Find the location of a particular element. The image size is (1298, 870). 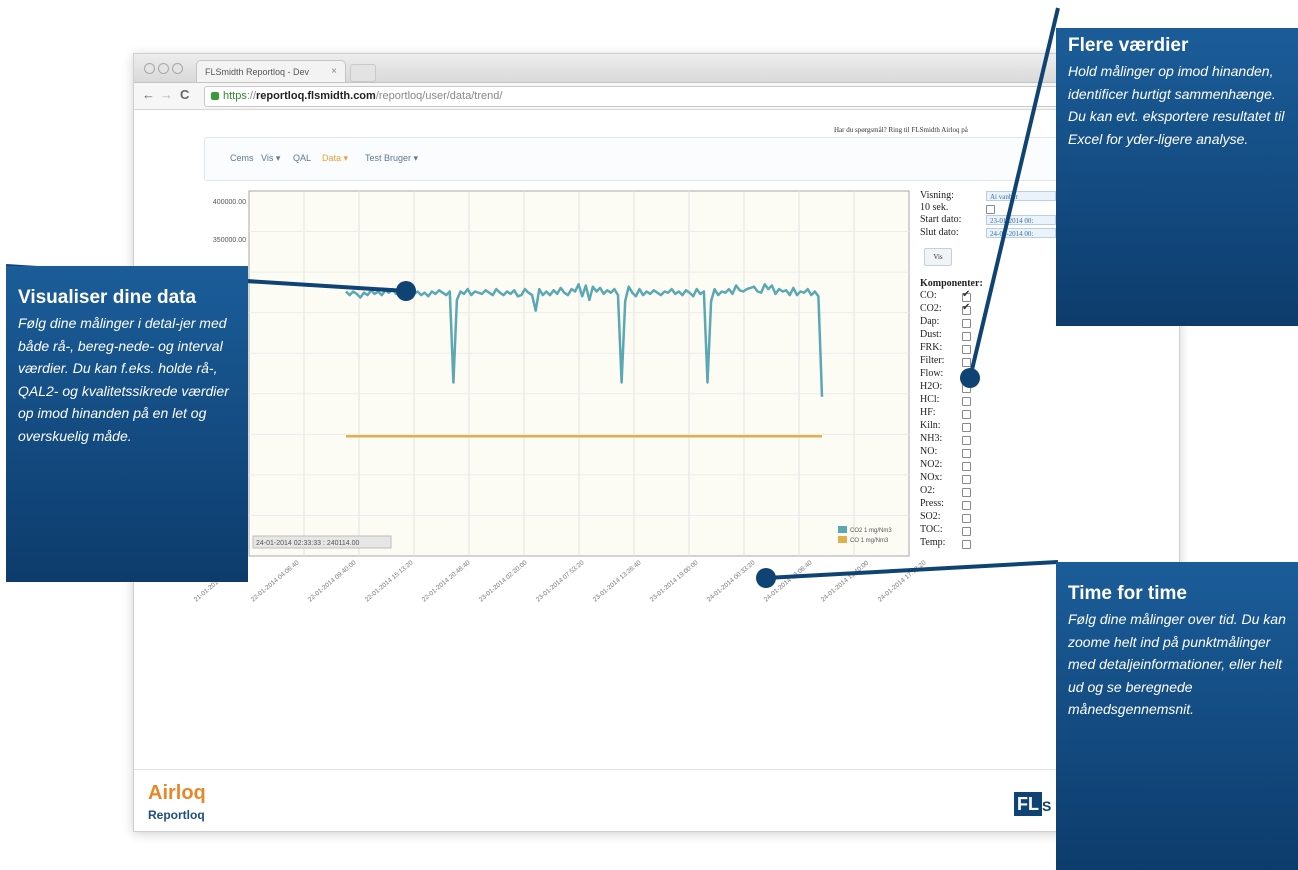

x-tick-label: 23-01-2014 02:20:00 is located at coordinates (503, 581).